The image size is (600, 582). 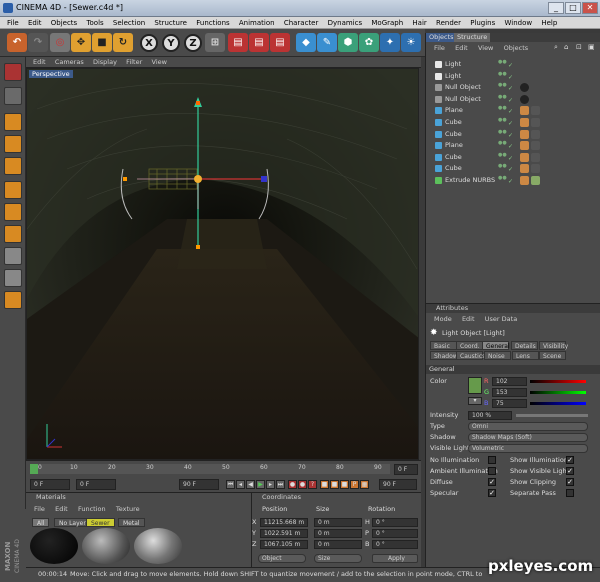 I want to click on specular-checkbox: ✓, so click(x=492, y=493).